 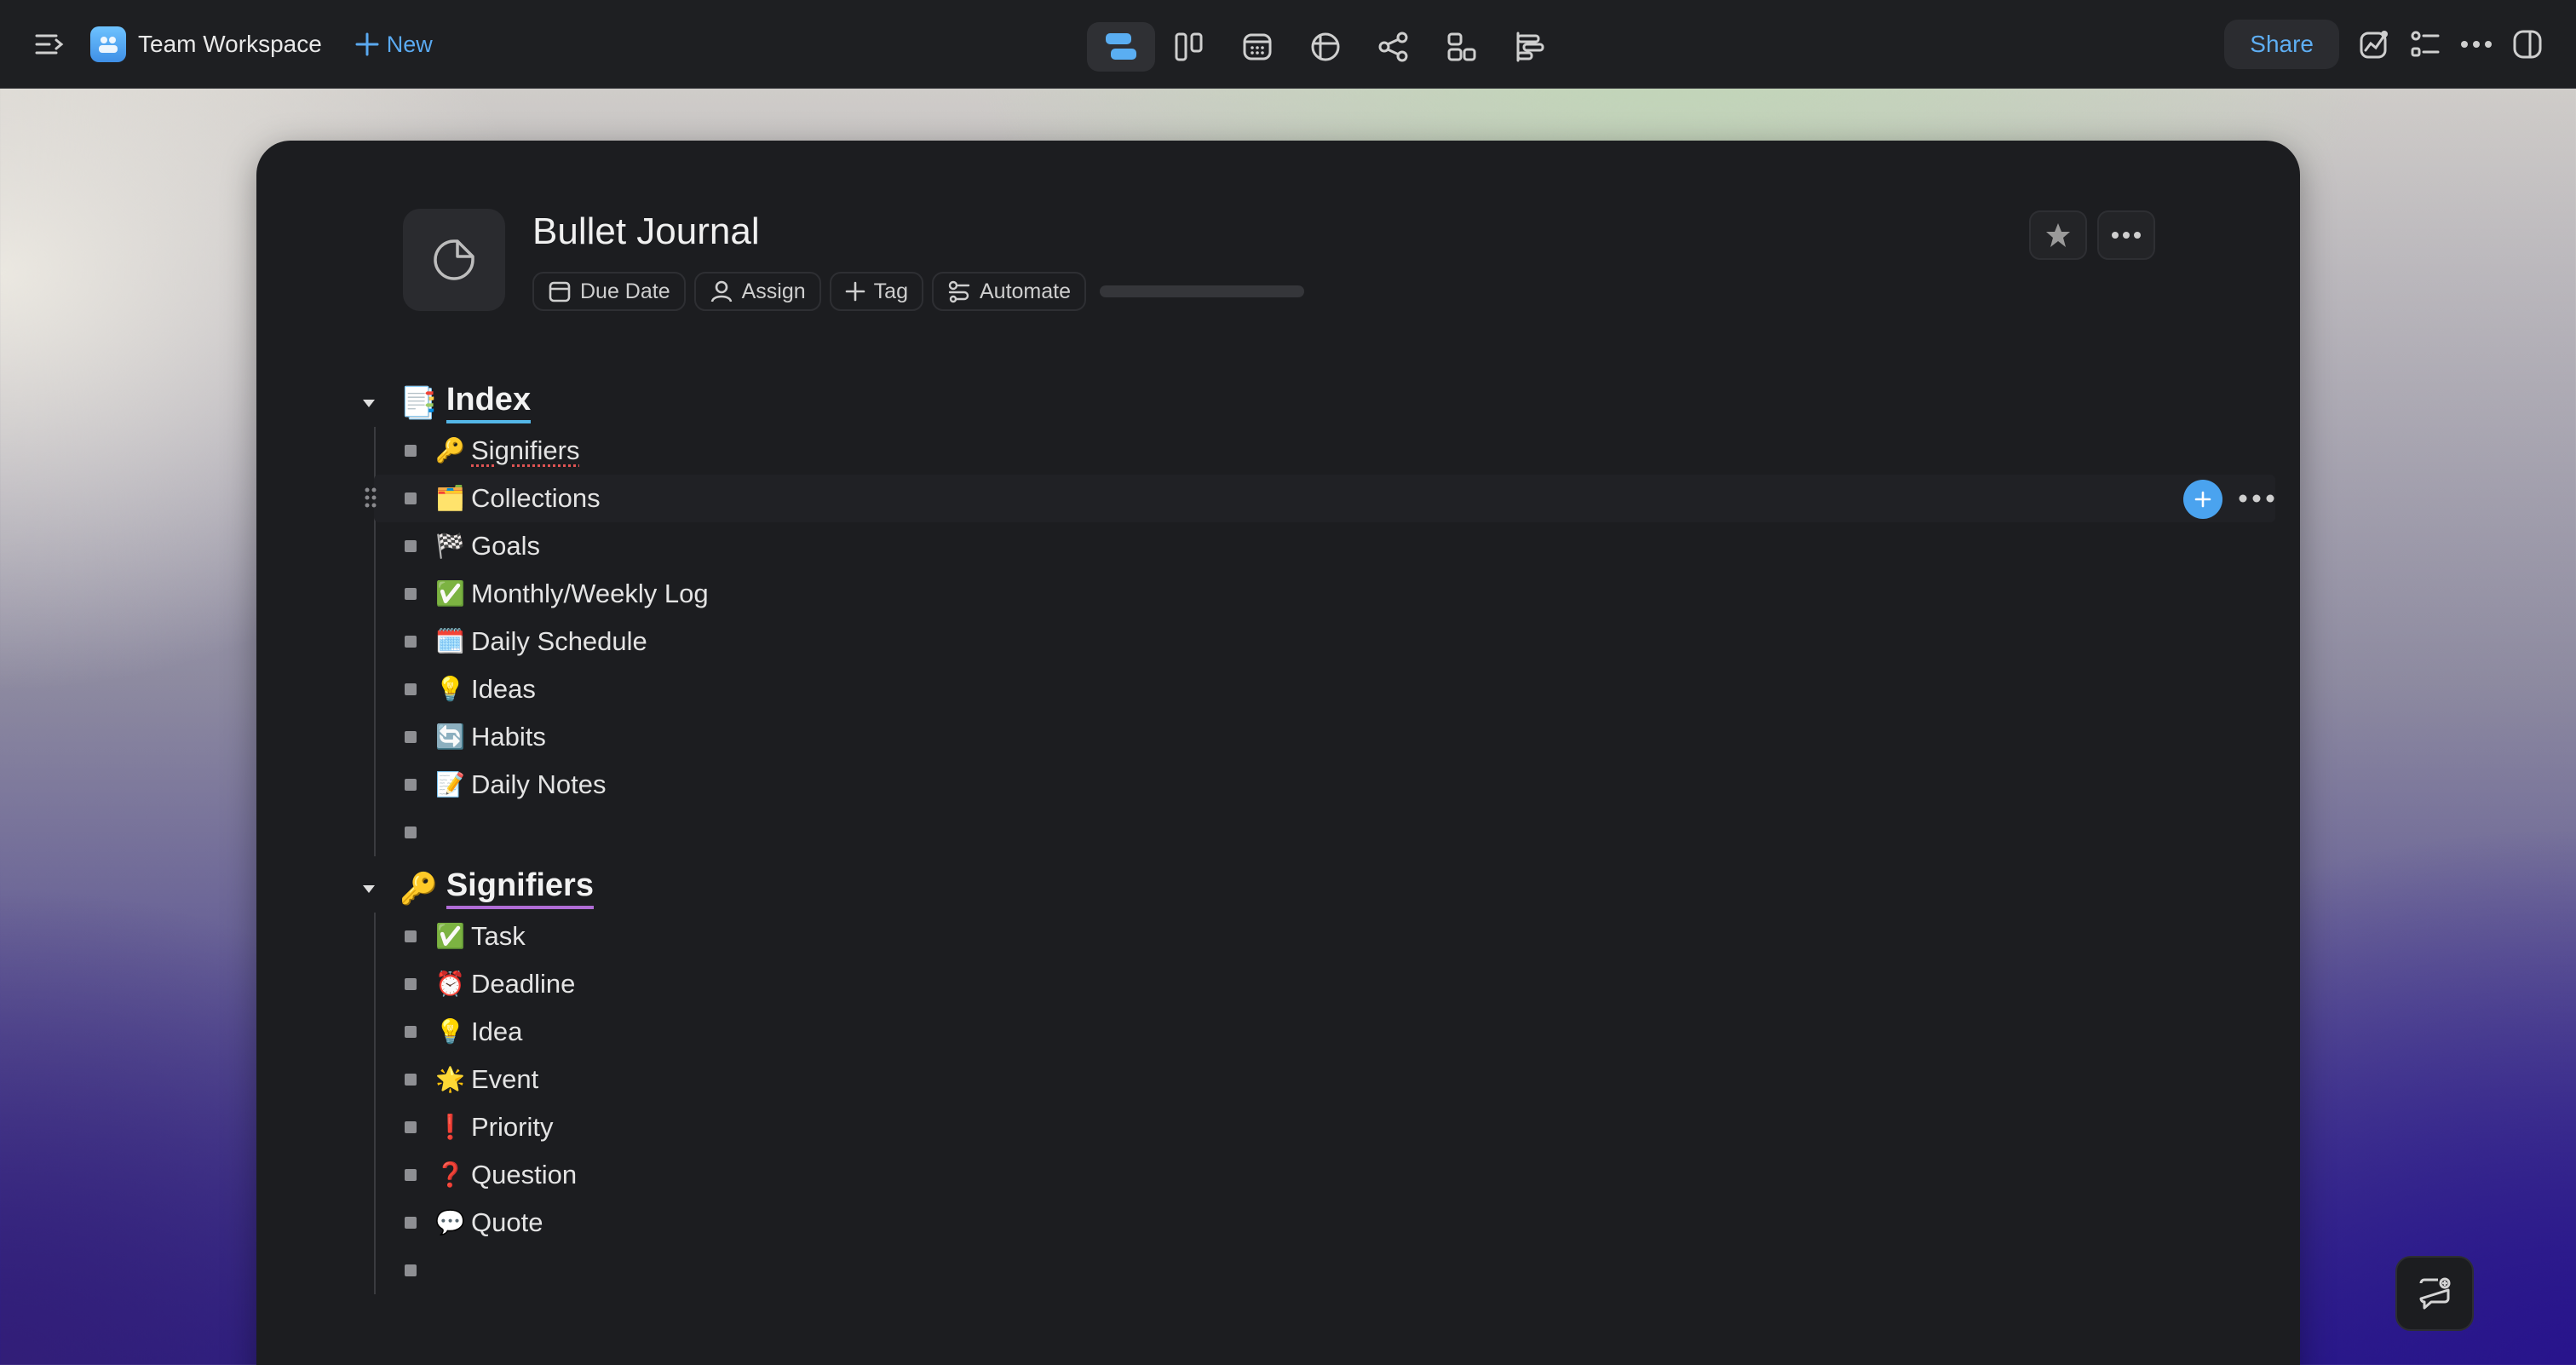 What do you see at coordinates (1394, 47) in the screenshot?
I see `mindmap-view-icon` at bounding box center [1394, 47].